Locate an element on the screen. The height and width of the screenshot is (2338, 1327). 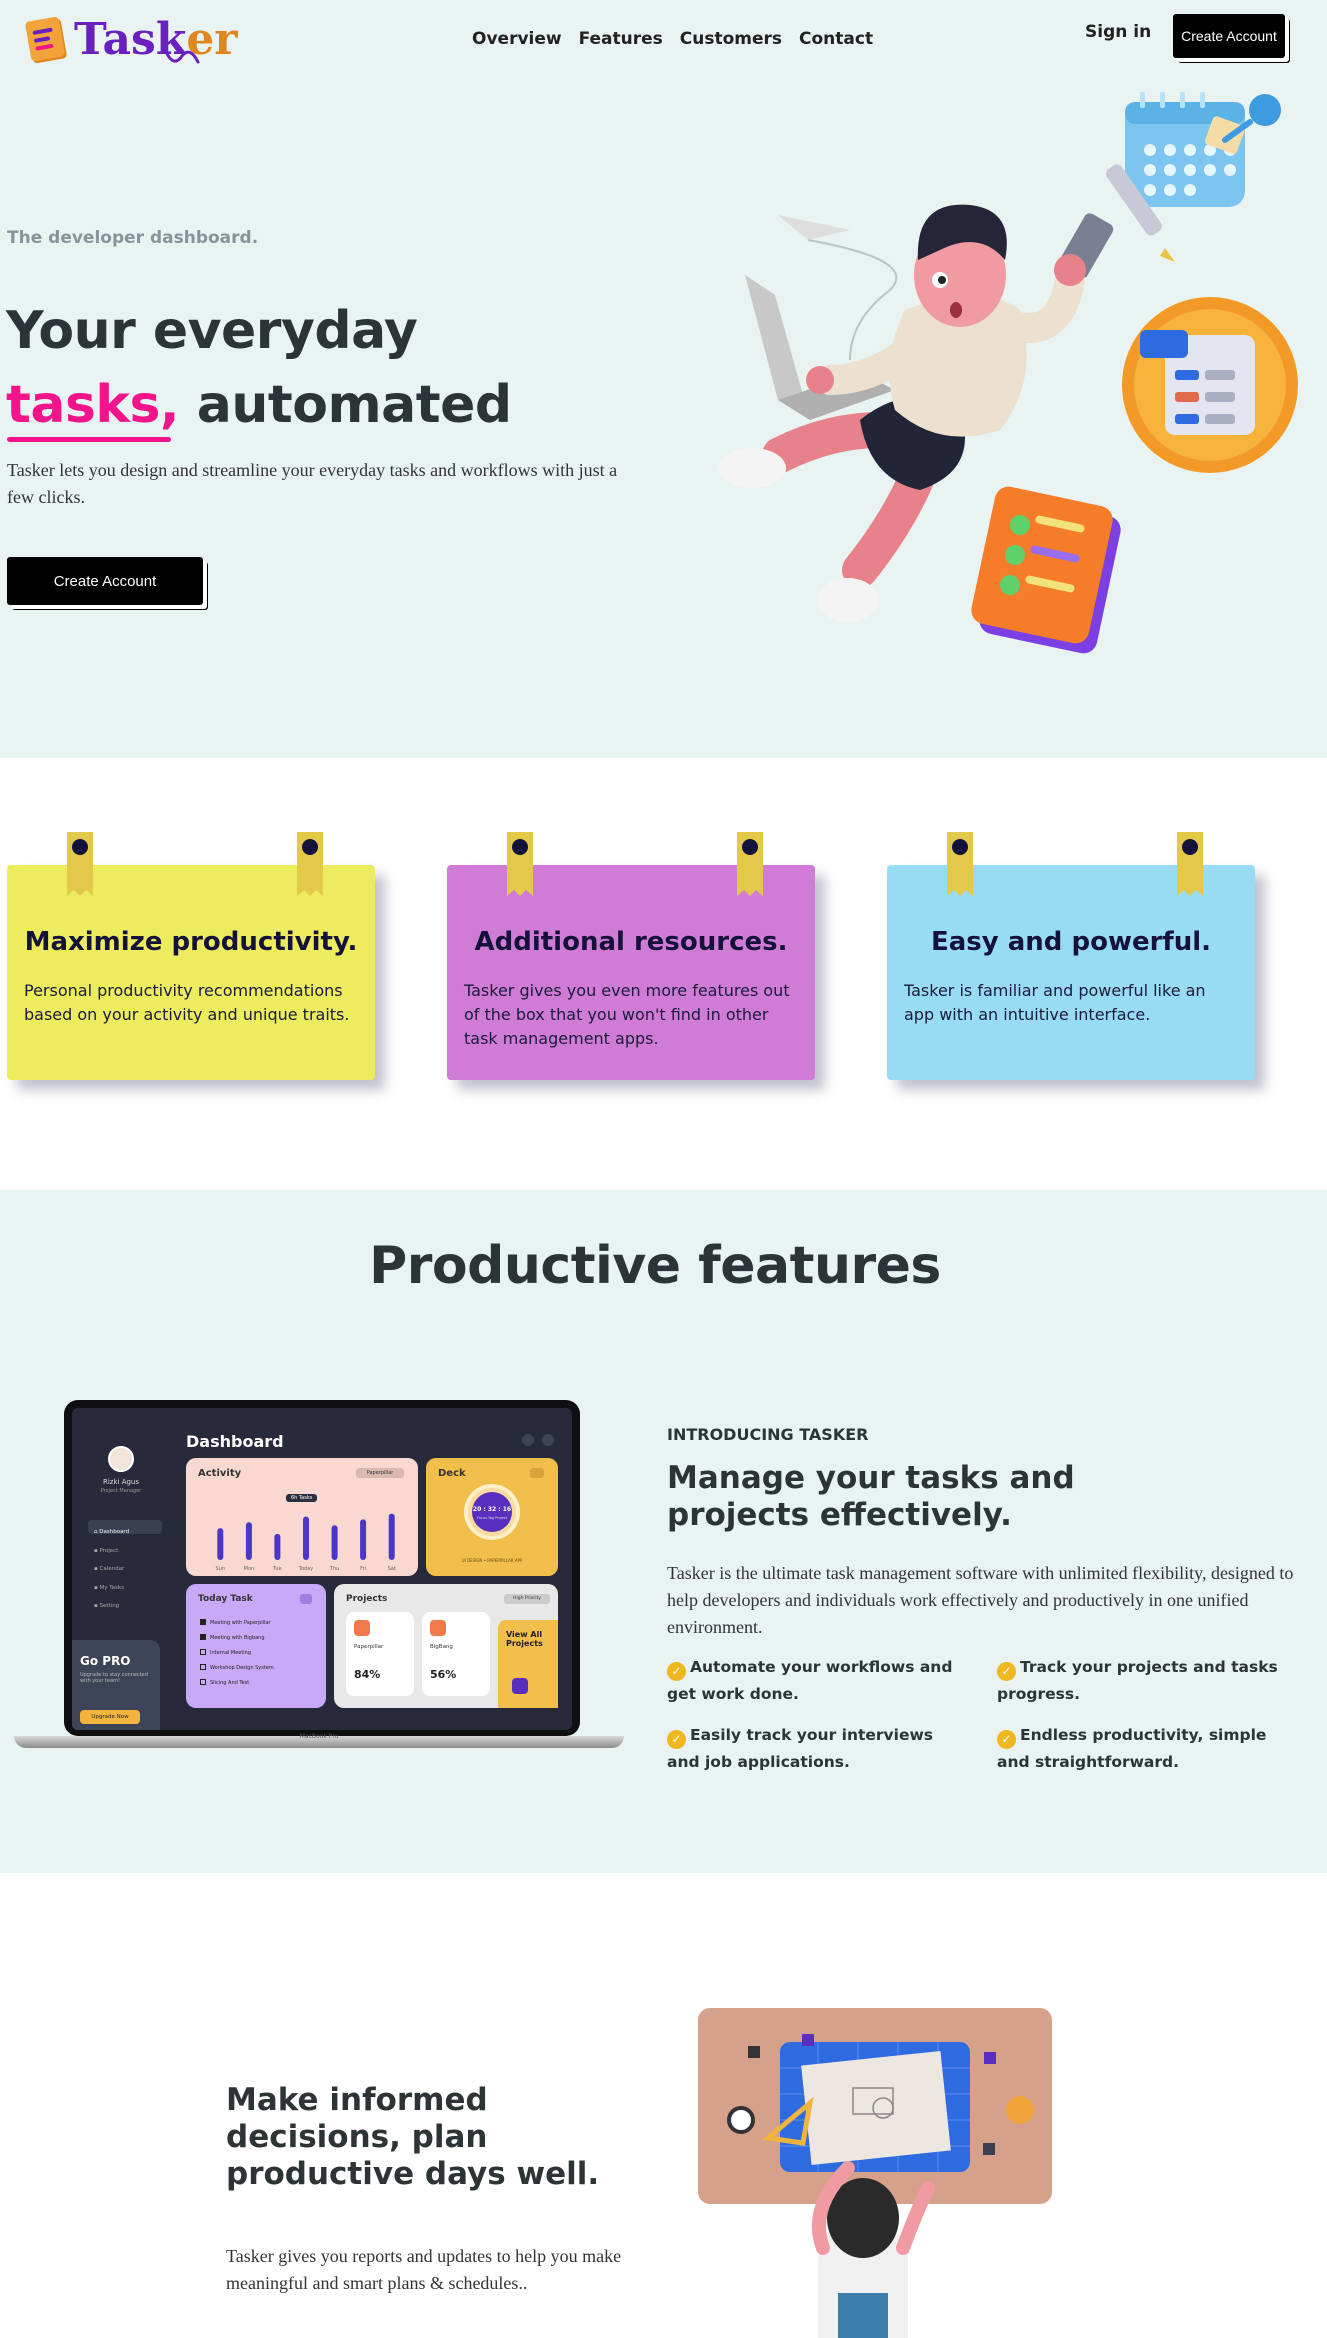
project-card: BigBang 56% is located at coordinates (456, 1654).